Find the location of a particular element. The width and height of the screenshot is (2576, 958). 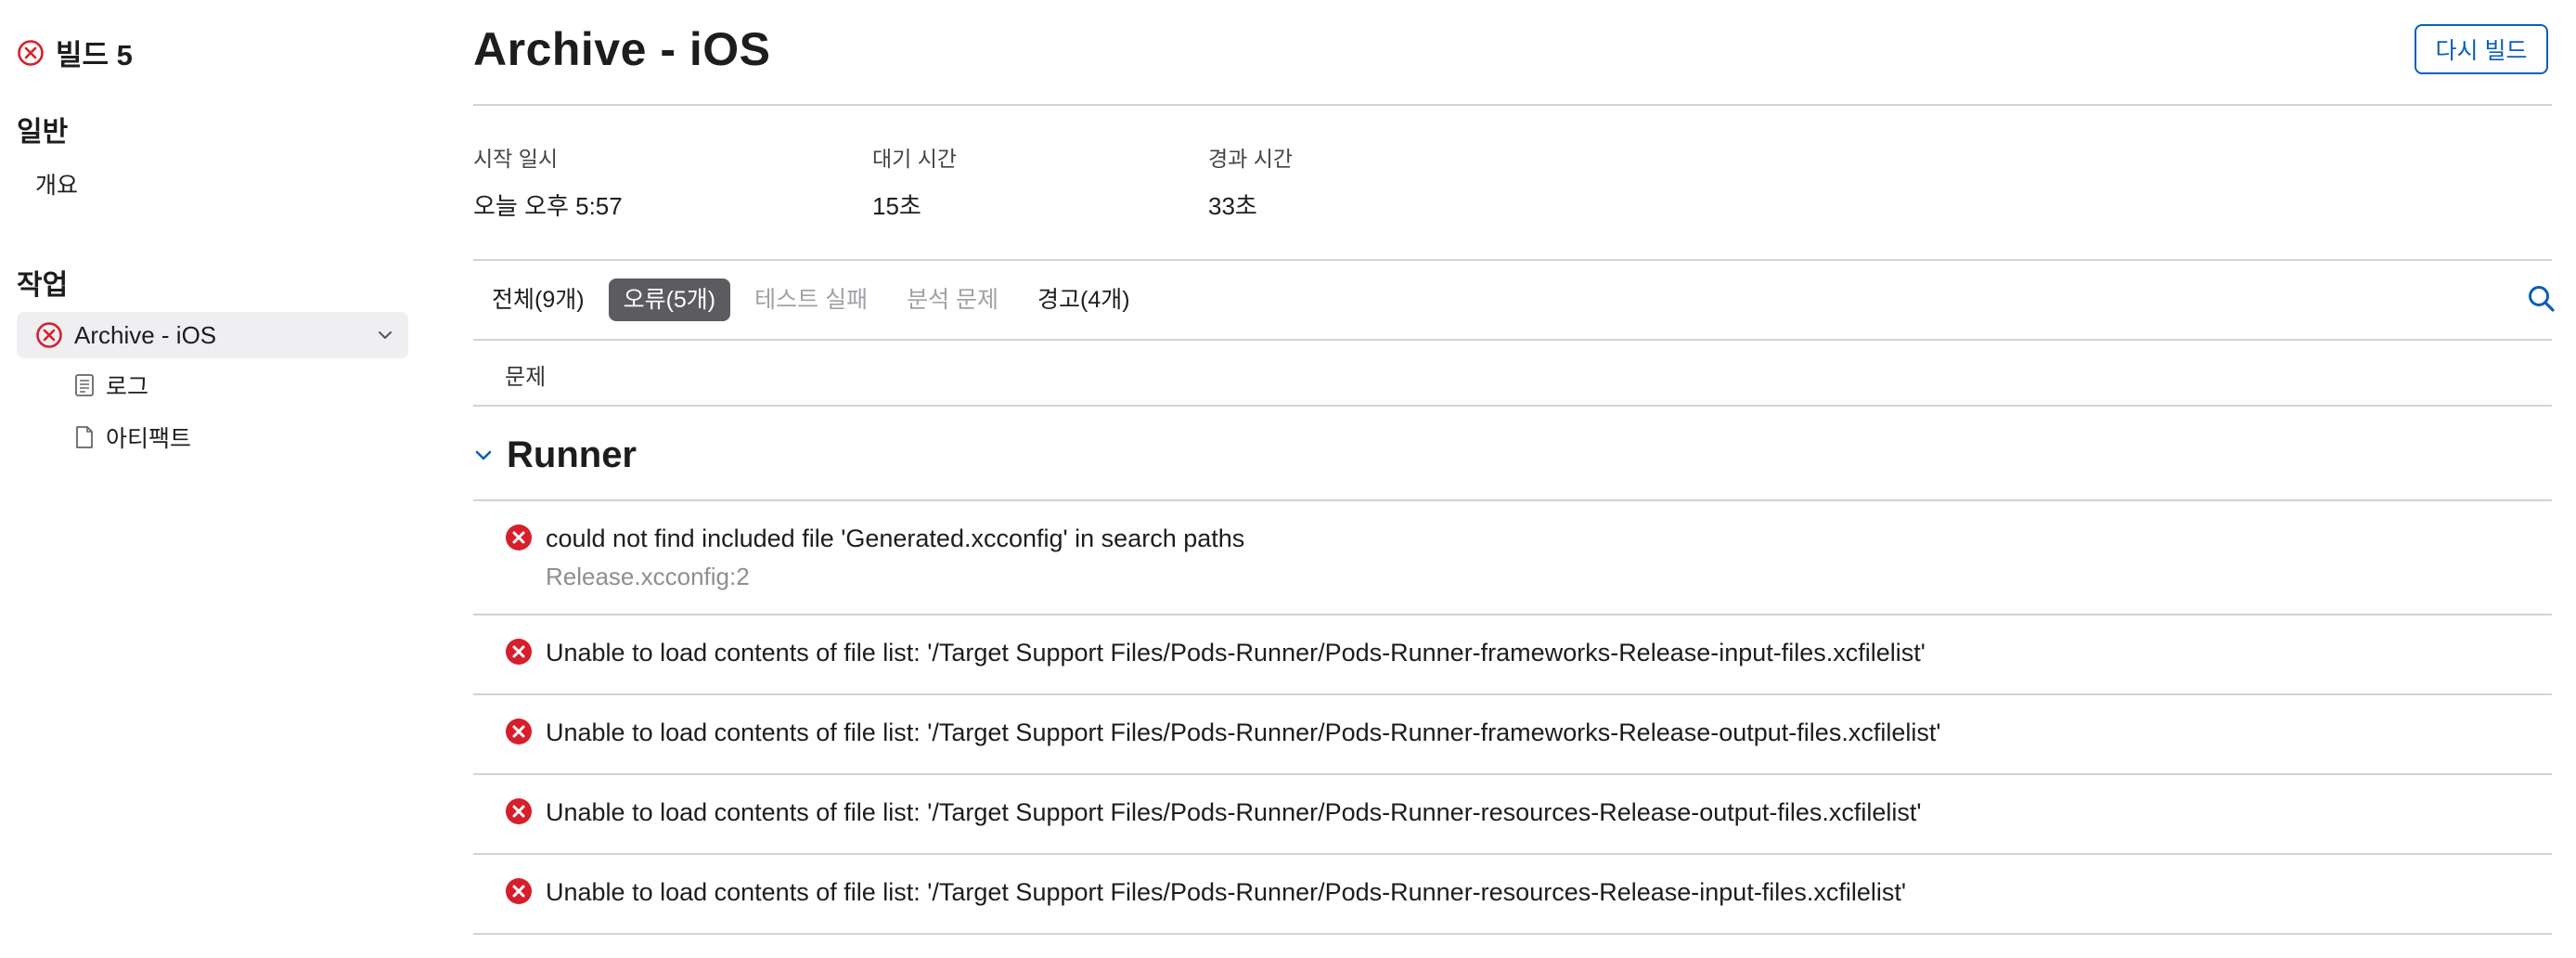

search-icon is located at coordinates (2541, 299).